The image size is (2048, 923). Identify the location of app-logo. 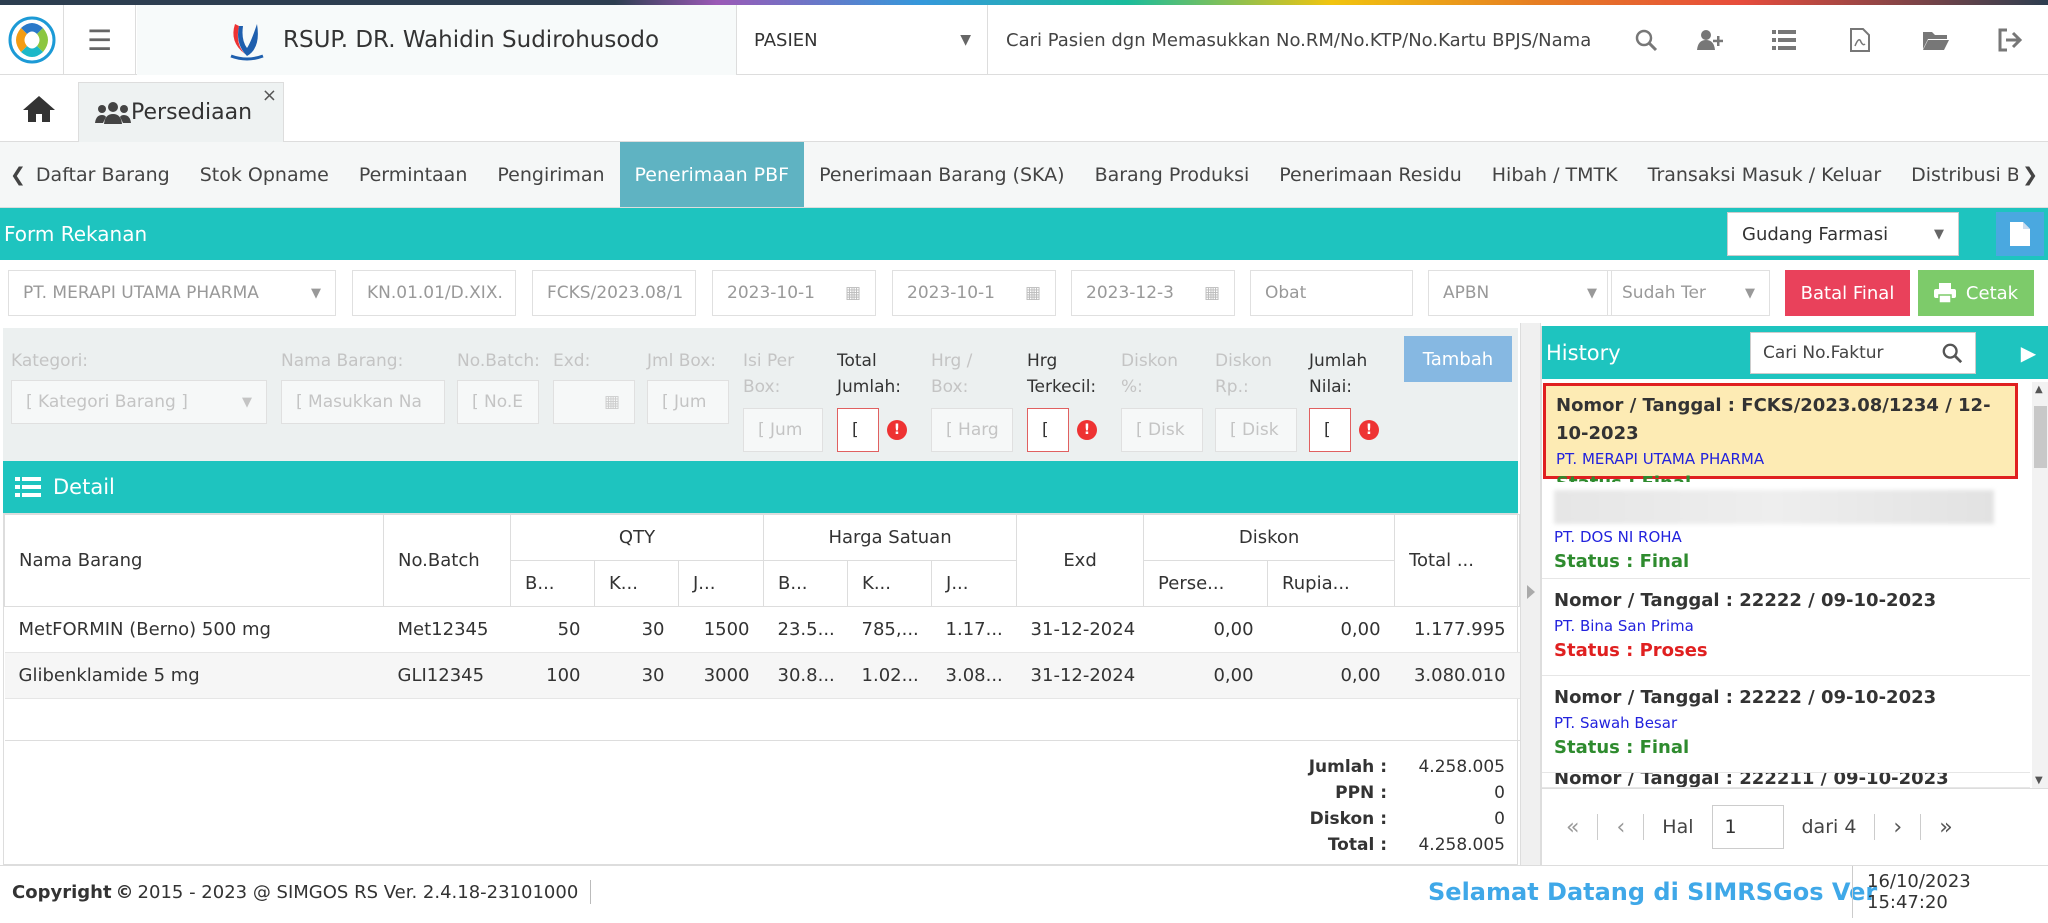
(32, 40).